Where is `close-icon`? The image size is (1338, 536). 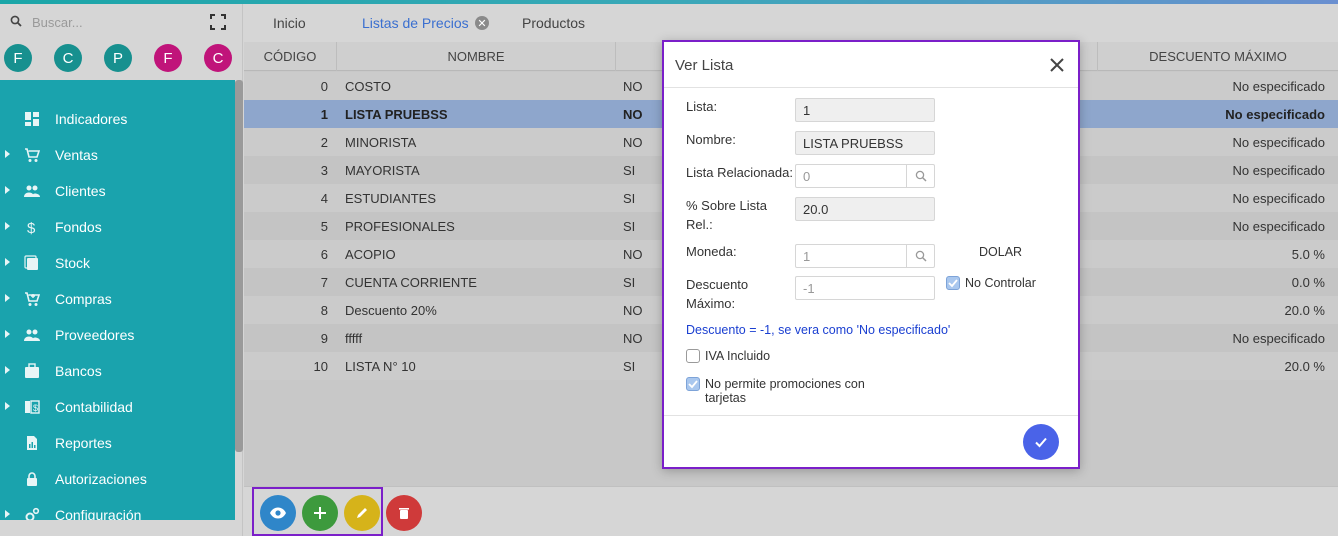 close-icon is located at coordinates (1057, 65).